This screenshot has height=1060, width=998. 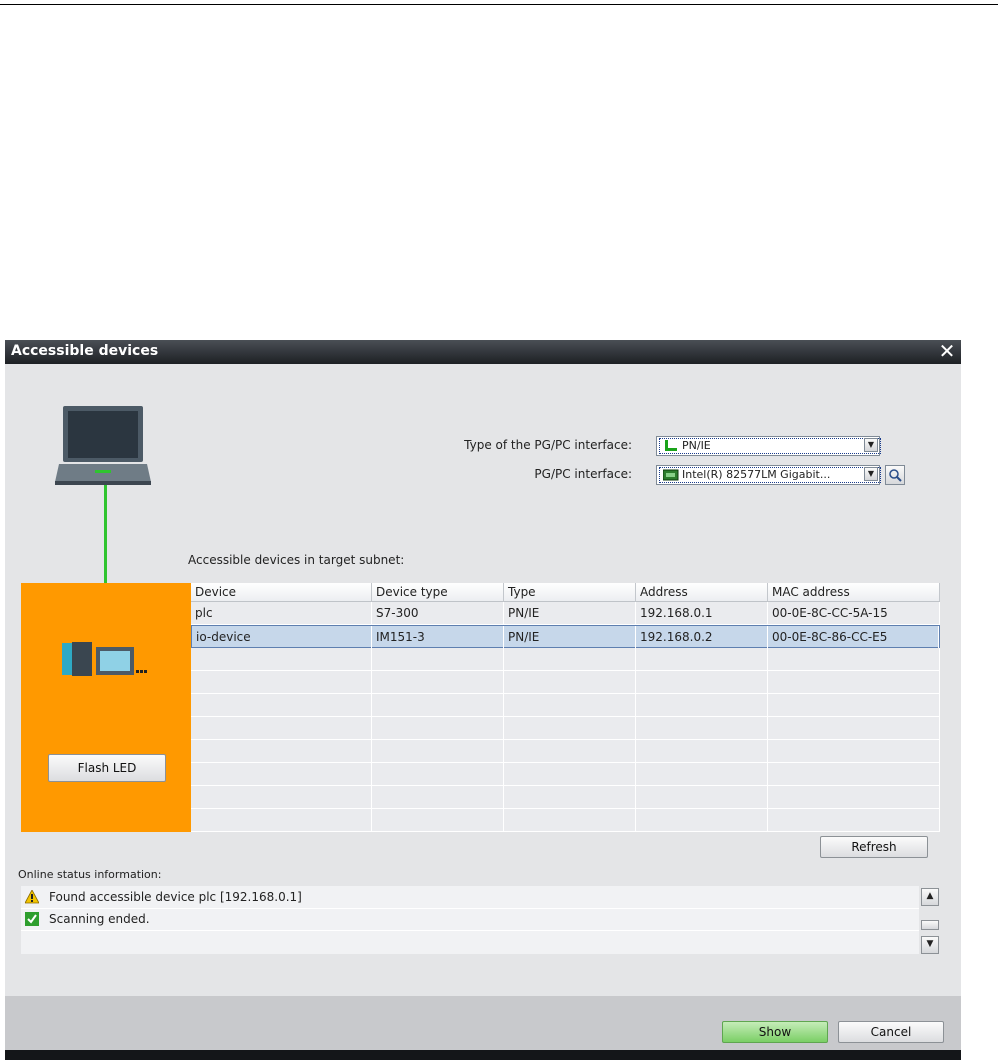 I want to click on refresh-button-label: Refresh, so click(x=874, y=847).